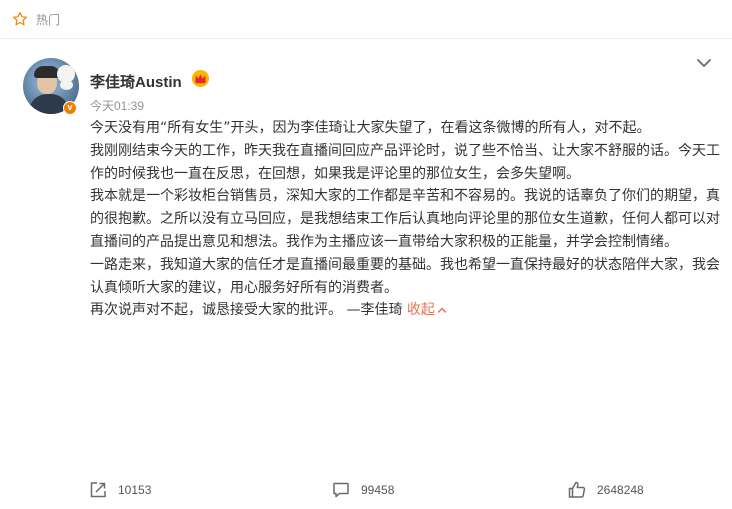 The width and height of the screenshot is (732, 509). Describe the element at coordinates (136, 81) in the screenshot. I see `username: 李佳琦Austin` at that location.